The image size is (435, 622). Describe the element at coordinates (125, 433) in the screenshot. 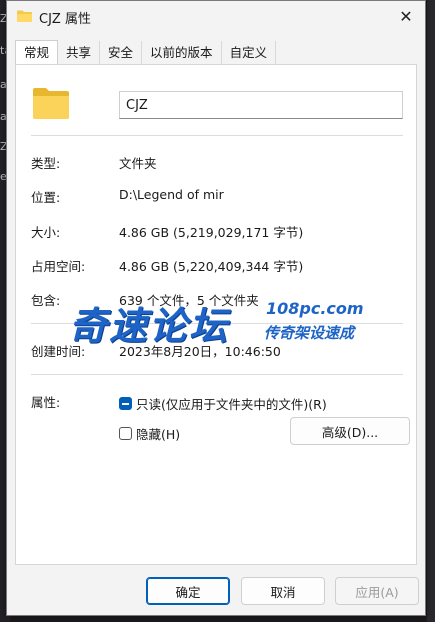

I see `hidden-checkbox` at that location.